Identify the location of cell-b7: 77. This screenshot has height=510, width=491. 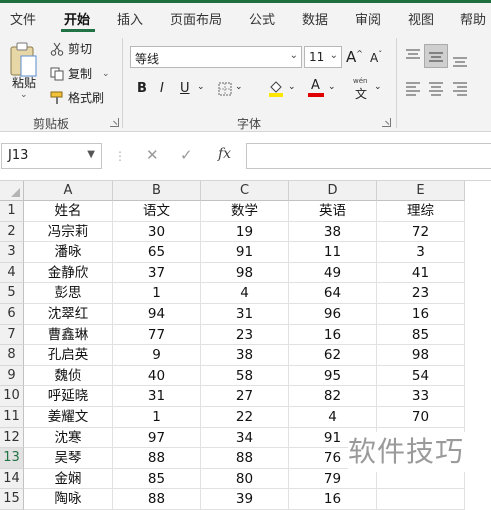
(157, 335).